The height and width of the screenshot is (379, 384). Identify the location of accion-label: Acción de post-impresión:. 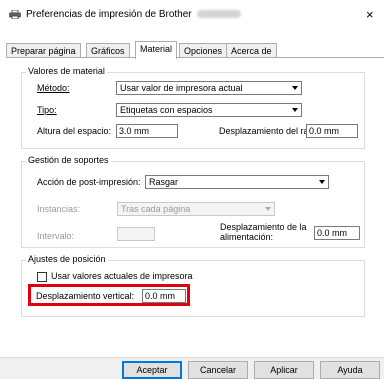
(89, 182).